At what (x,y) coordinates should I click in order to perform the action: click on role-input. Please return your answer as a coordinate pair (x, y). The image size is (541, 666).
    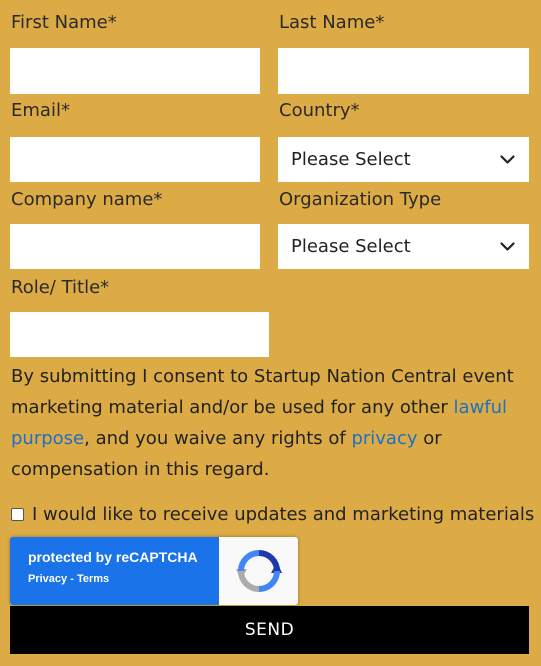
    Looking at the image, I should click on (139, 334).